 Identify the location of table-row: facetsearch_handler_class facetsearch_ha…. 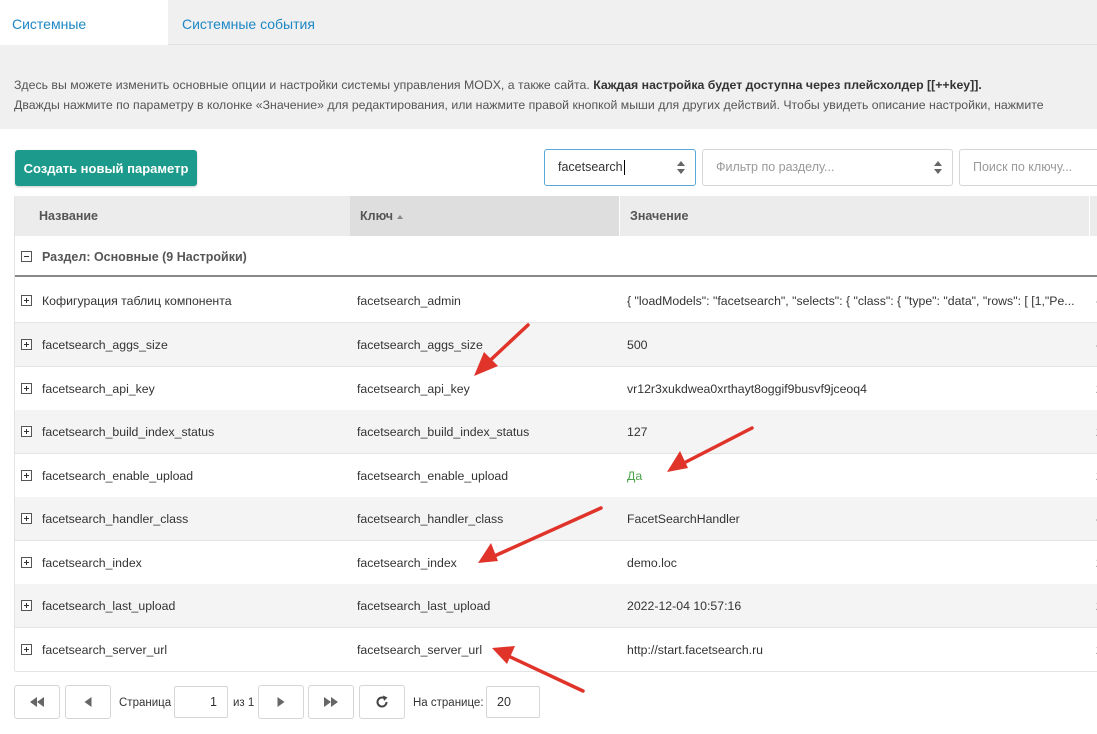
(556, 519).